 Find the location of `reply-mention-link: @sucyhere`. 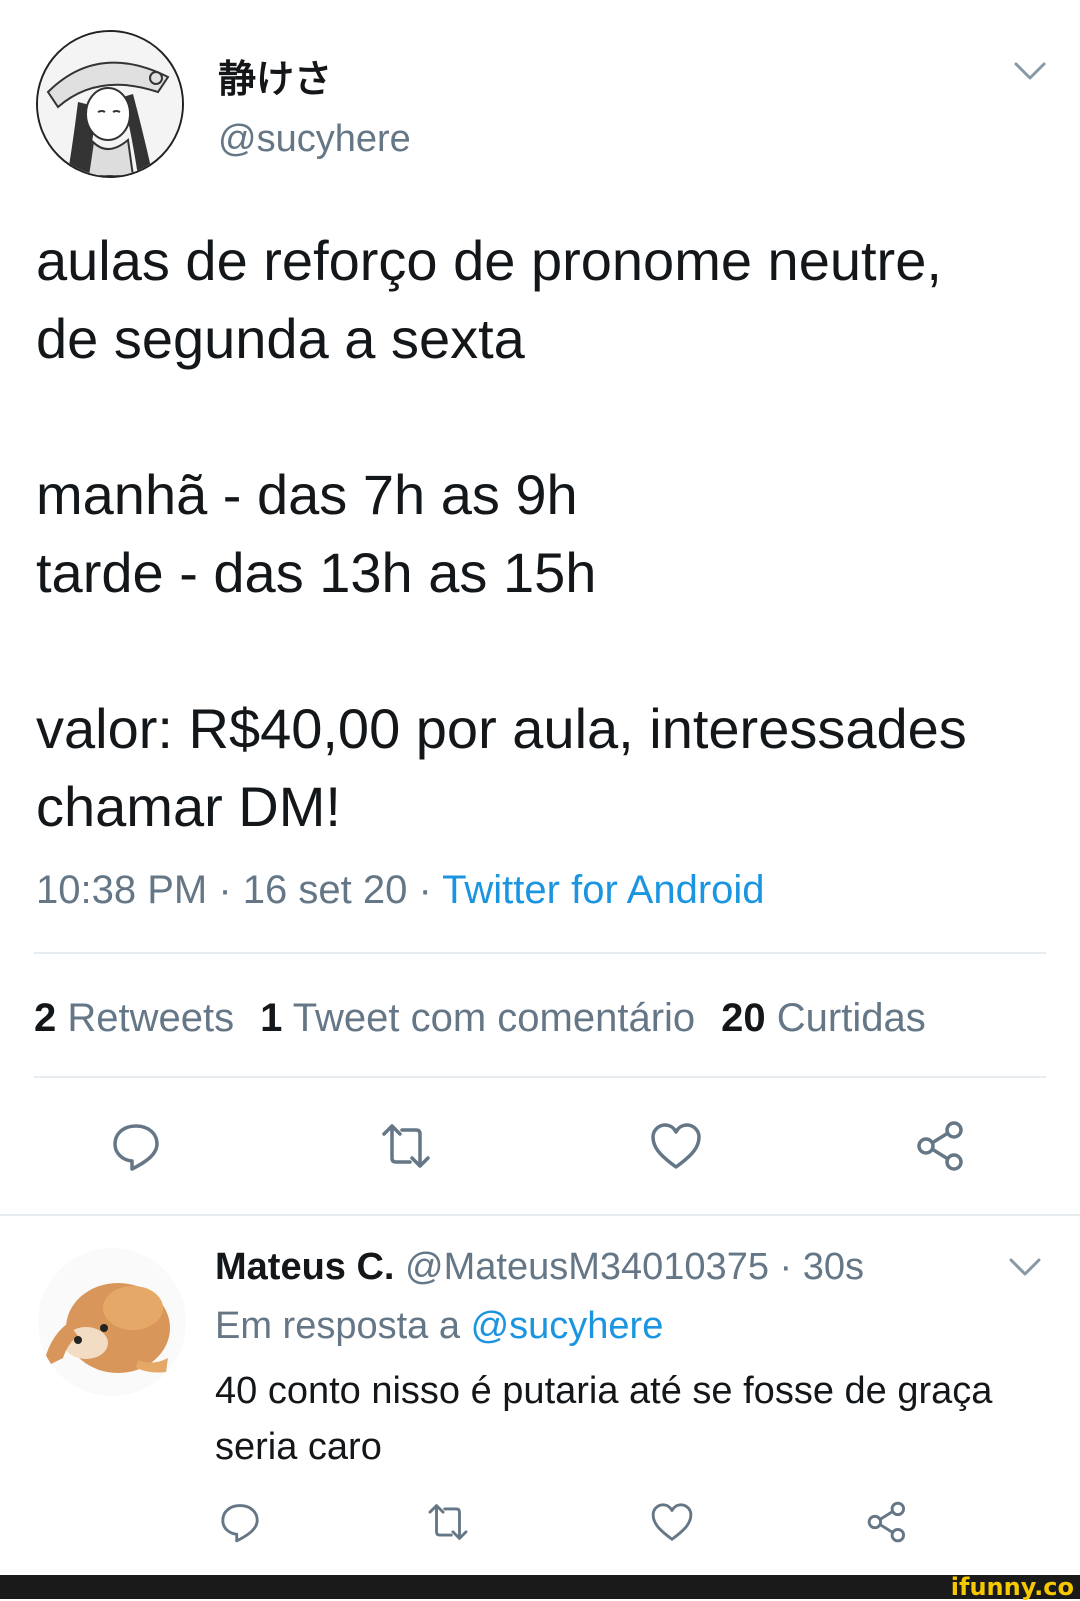

reply-mention-link: @sucyhere is located at coordinates (567, 1326).